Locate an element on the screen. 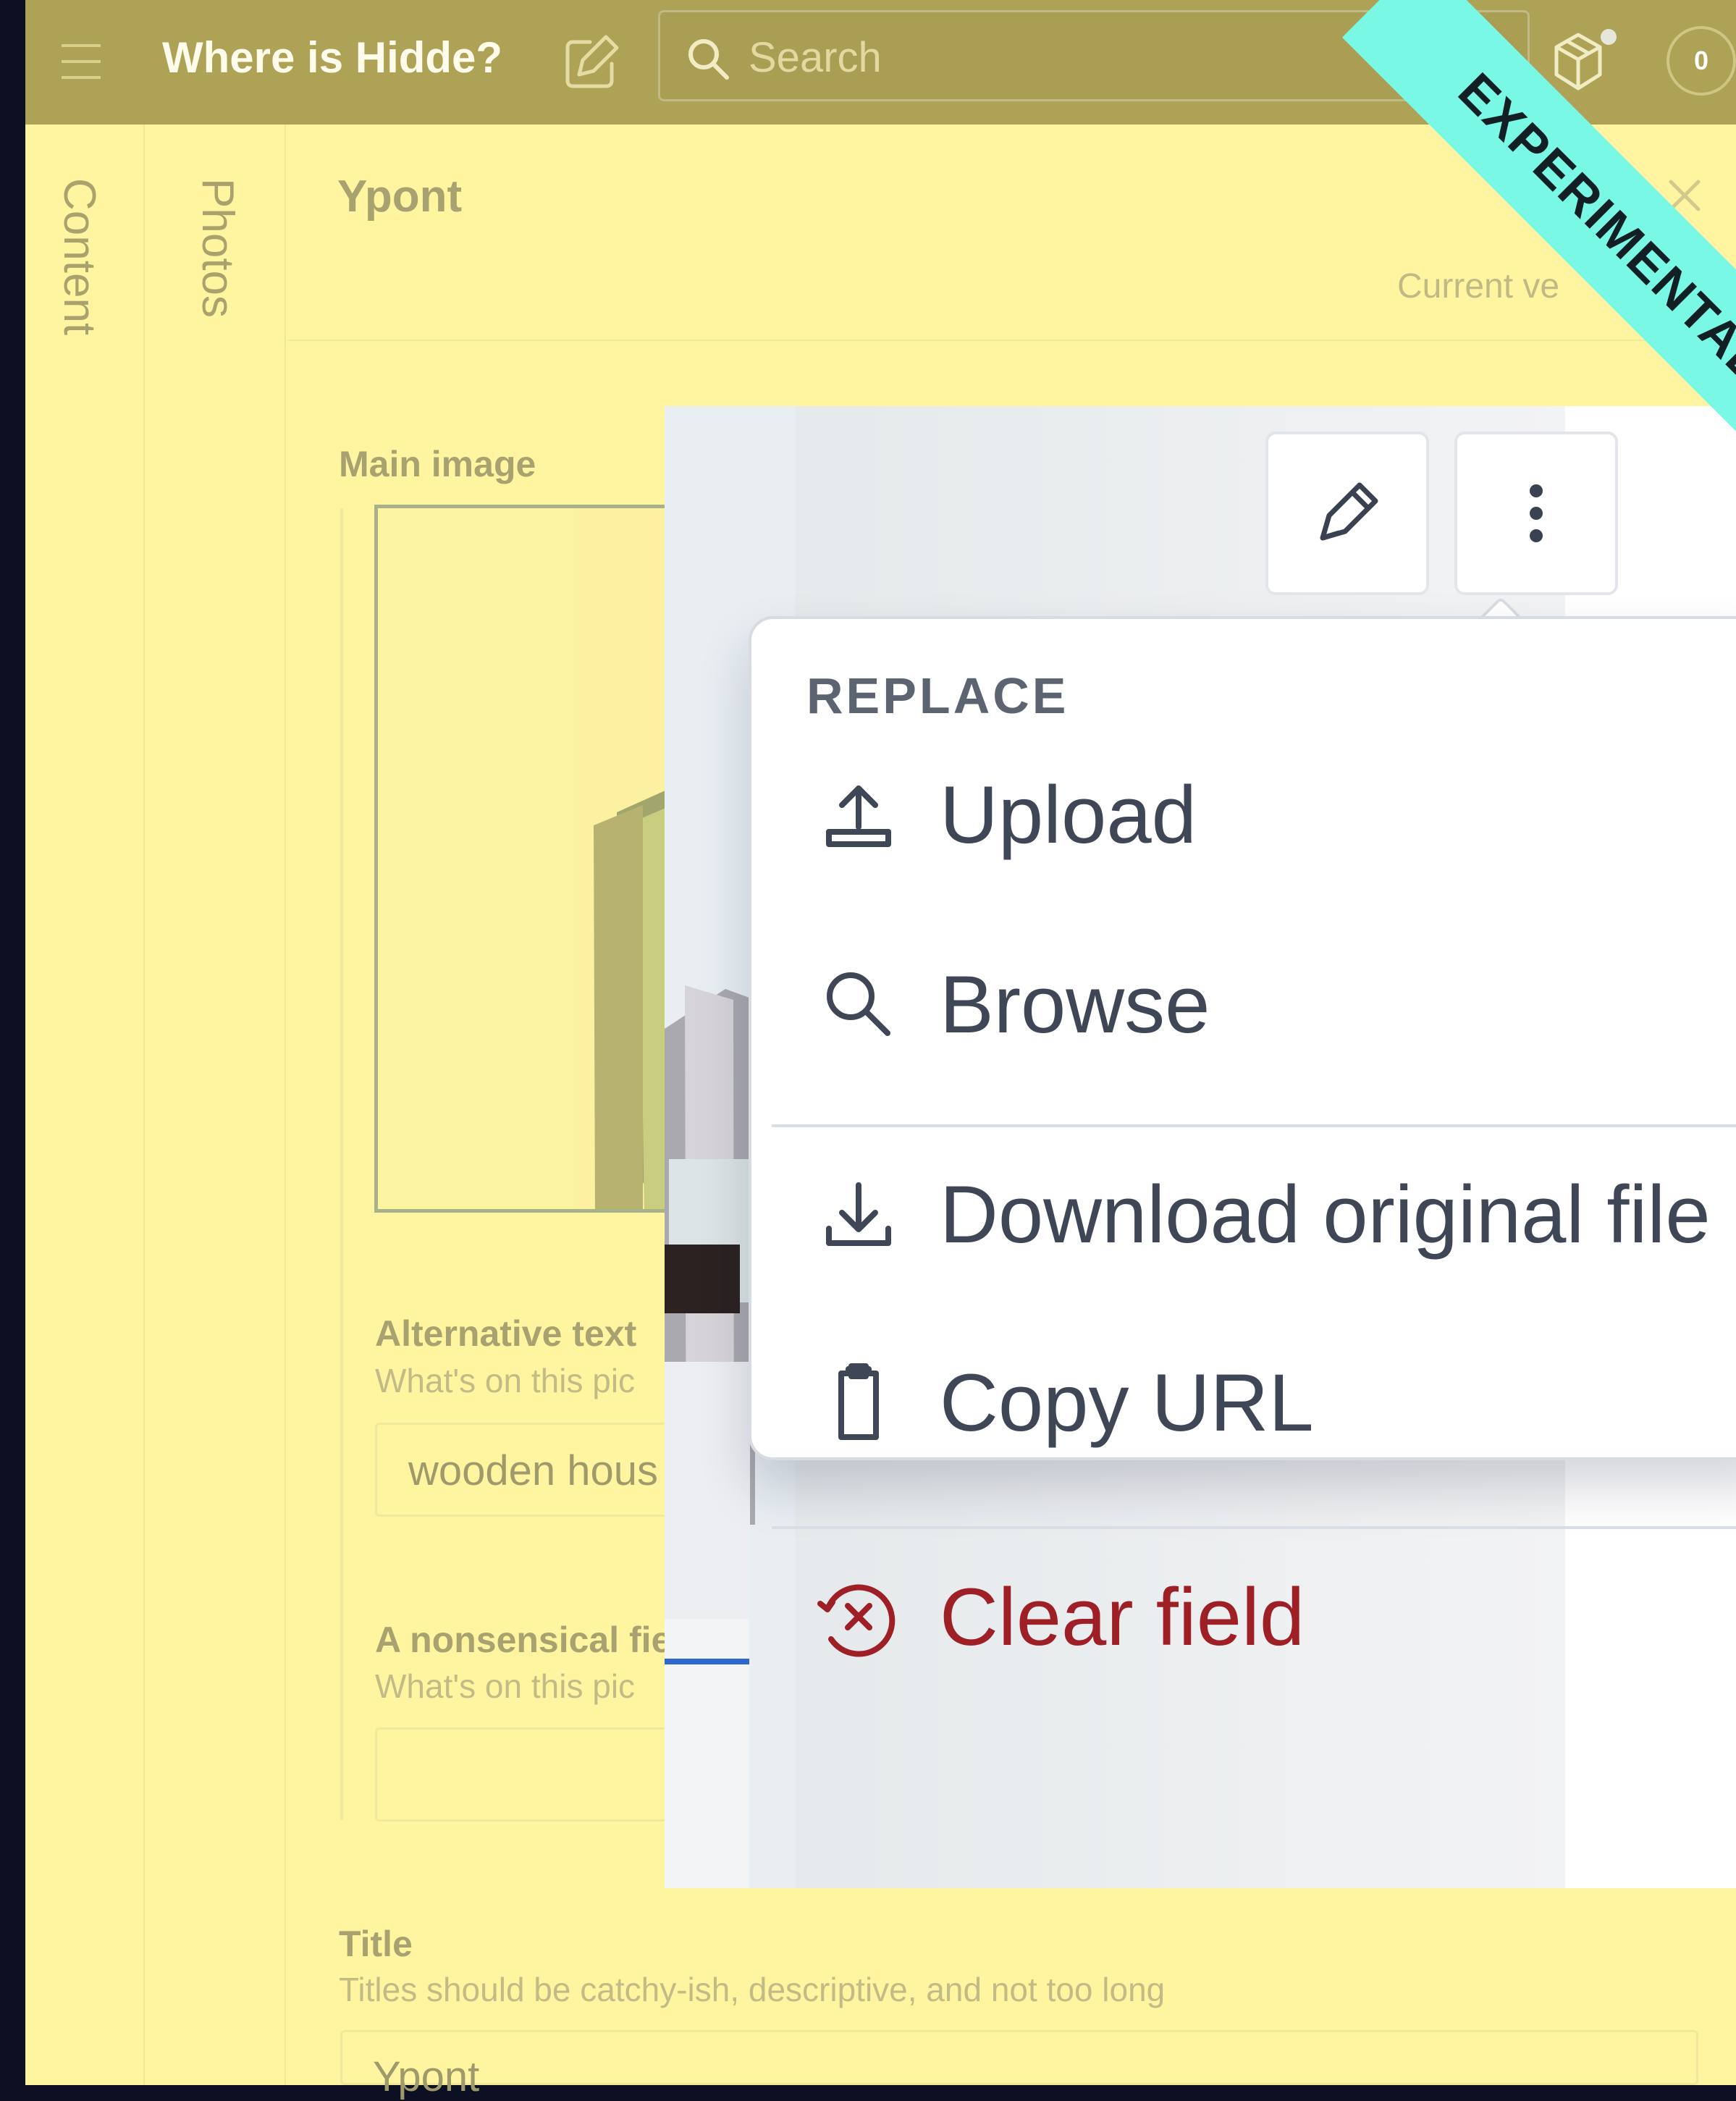 The height and width of the screenshot is (2101, 1736). browse-label: Browse is located at coordinates (1075, 1005).